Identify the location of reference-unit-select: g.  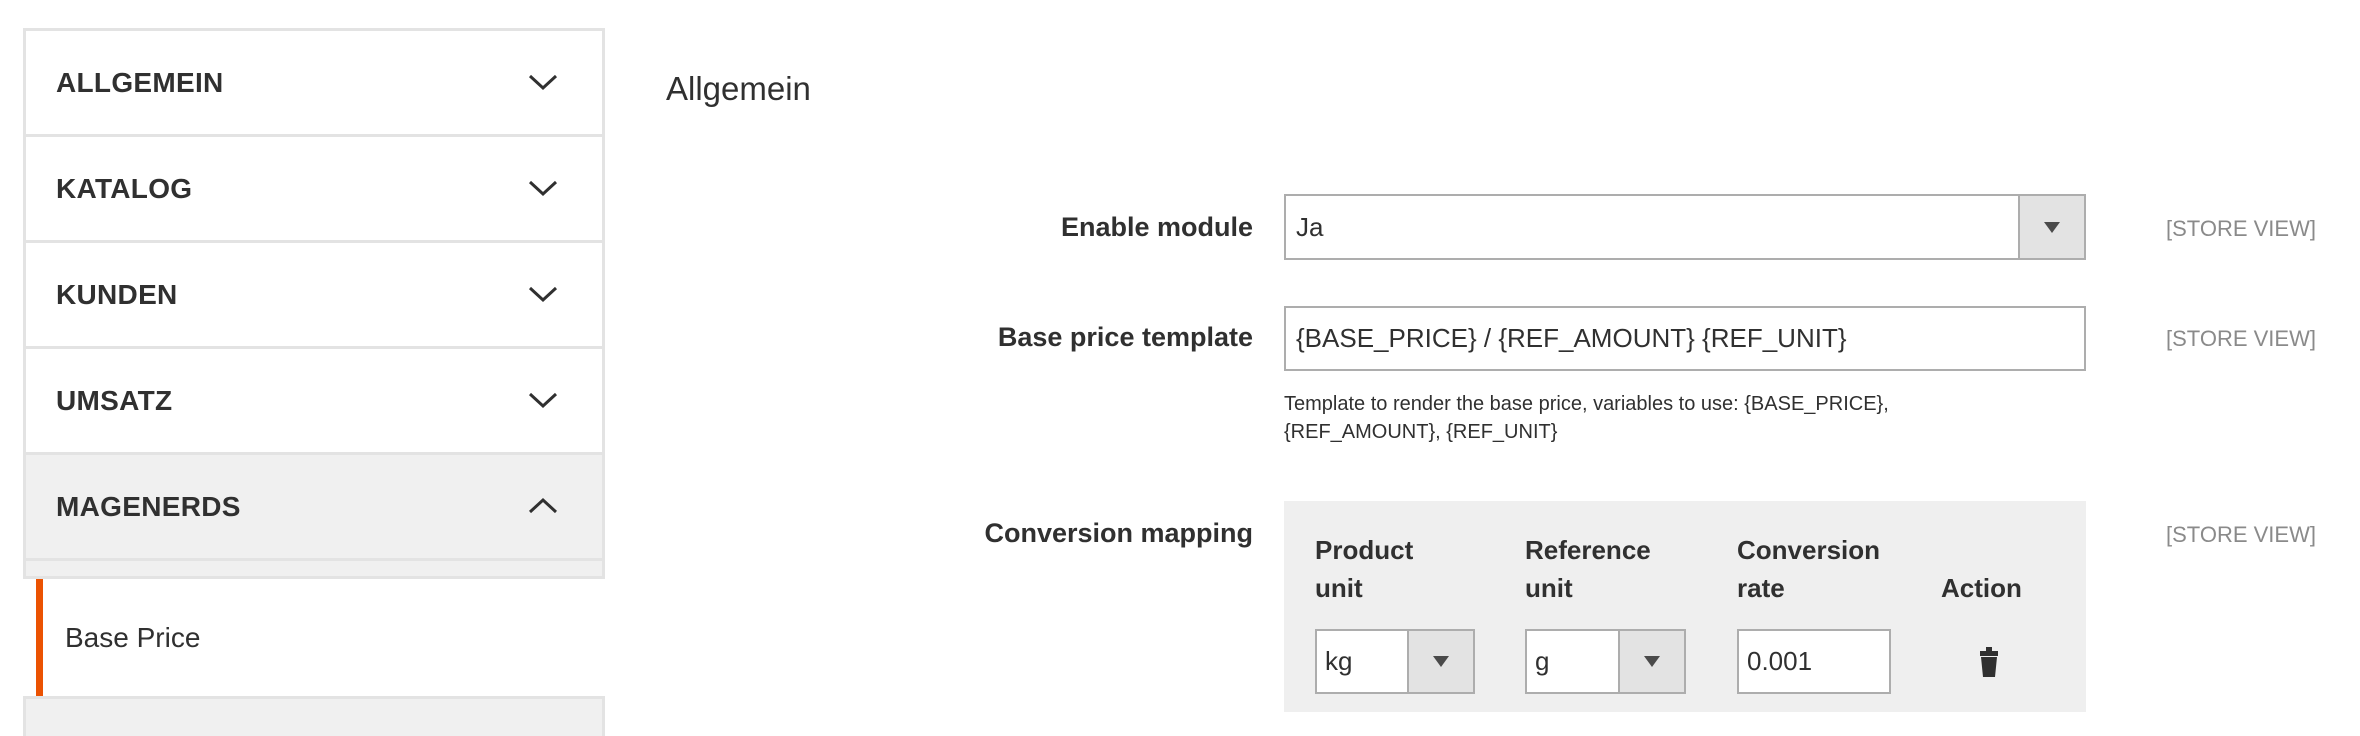
(1605, 661).